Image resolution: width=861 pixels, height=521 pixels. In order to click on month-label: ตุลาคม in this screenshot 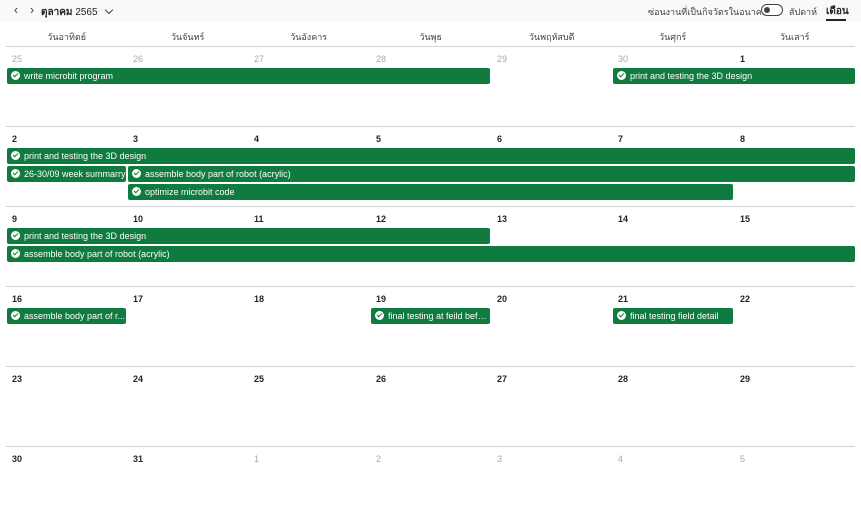, I will do `click(57, 12)`.